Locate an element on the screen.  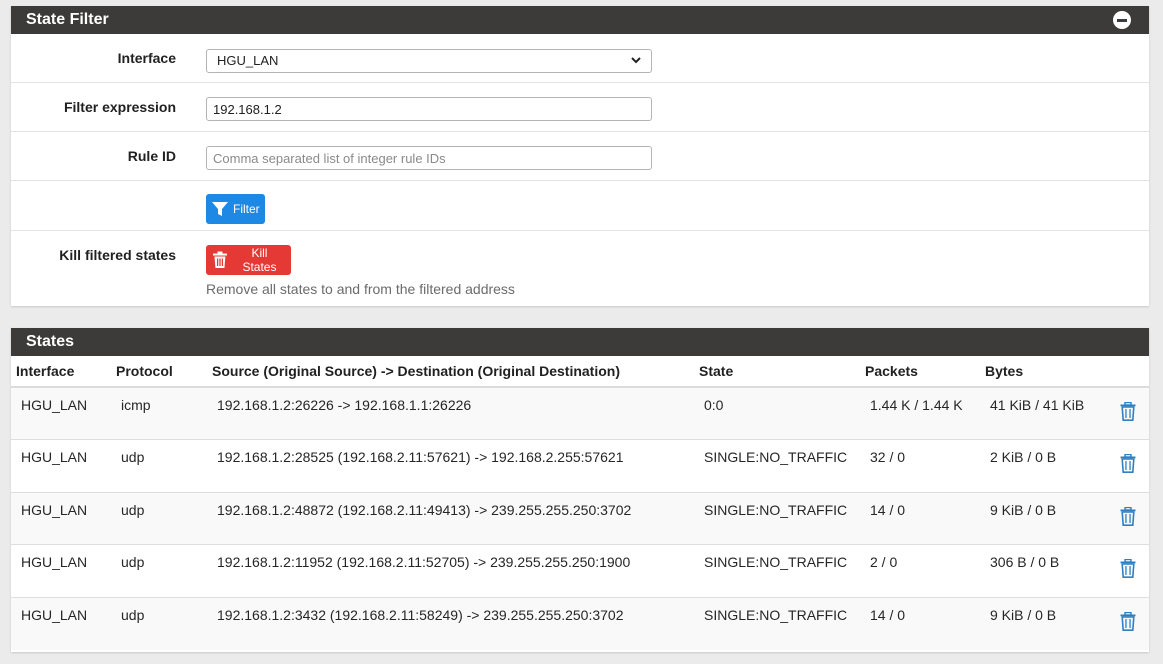
row-packets: 2 / 0 is located at coordinates (920, 570).